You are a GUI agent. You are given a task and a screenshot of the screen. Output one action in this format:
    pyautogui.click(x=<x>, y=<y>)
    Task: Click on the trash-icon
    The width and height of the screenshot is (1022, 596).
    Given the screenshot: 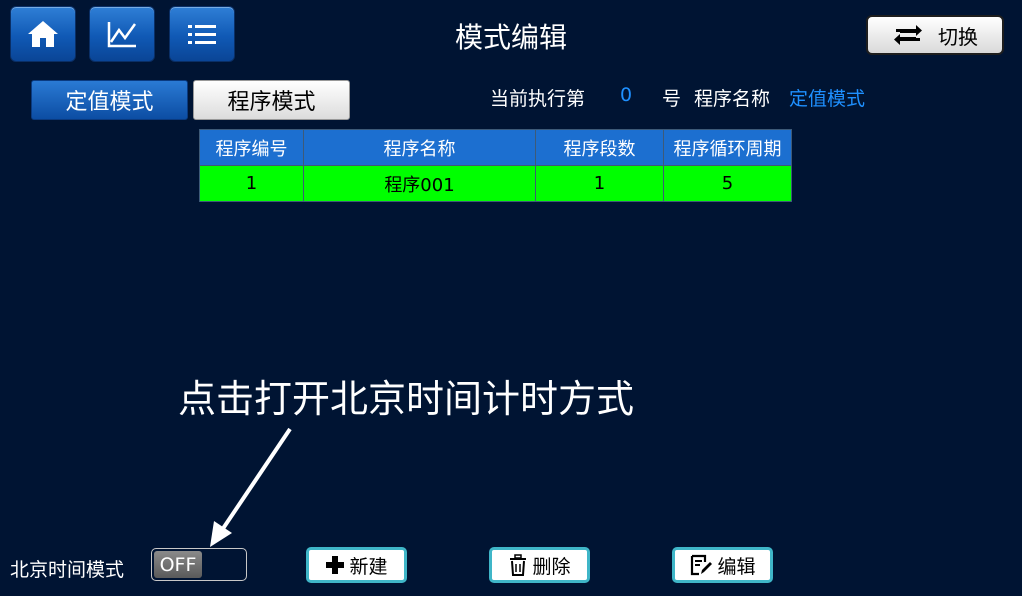 What is the action you would take?
    pyautogui.click(x=518, y=565)
    